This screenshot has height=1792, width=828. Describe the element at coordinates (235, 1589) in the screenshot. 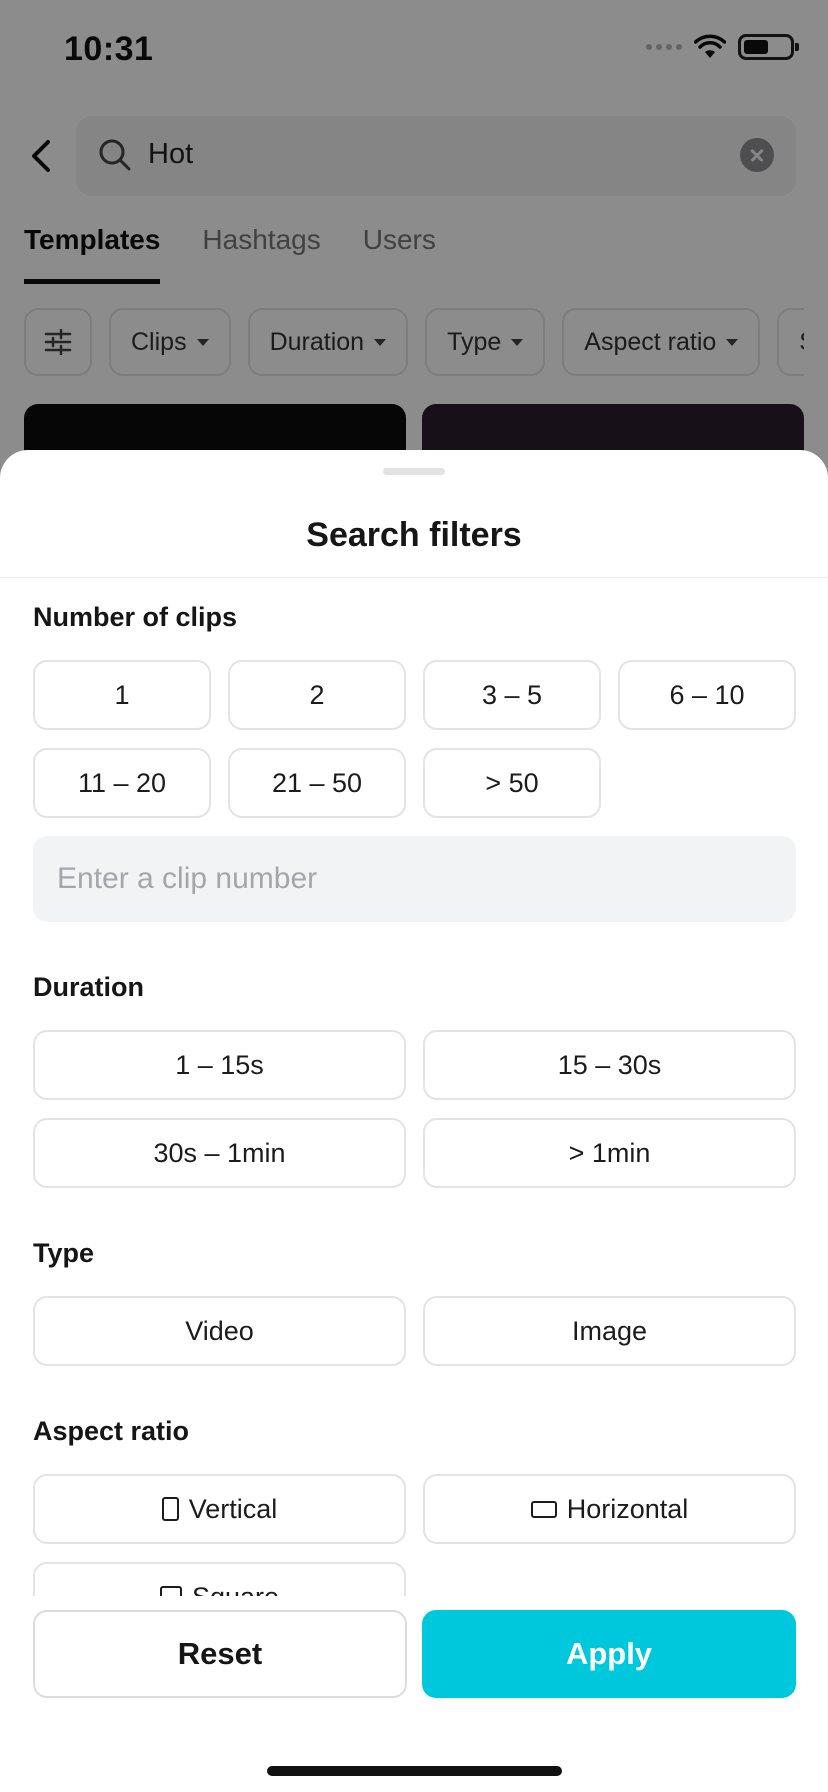

I see `aspect-option-label: Square` at that location.